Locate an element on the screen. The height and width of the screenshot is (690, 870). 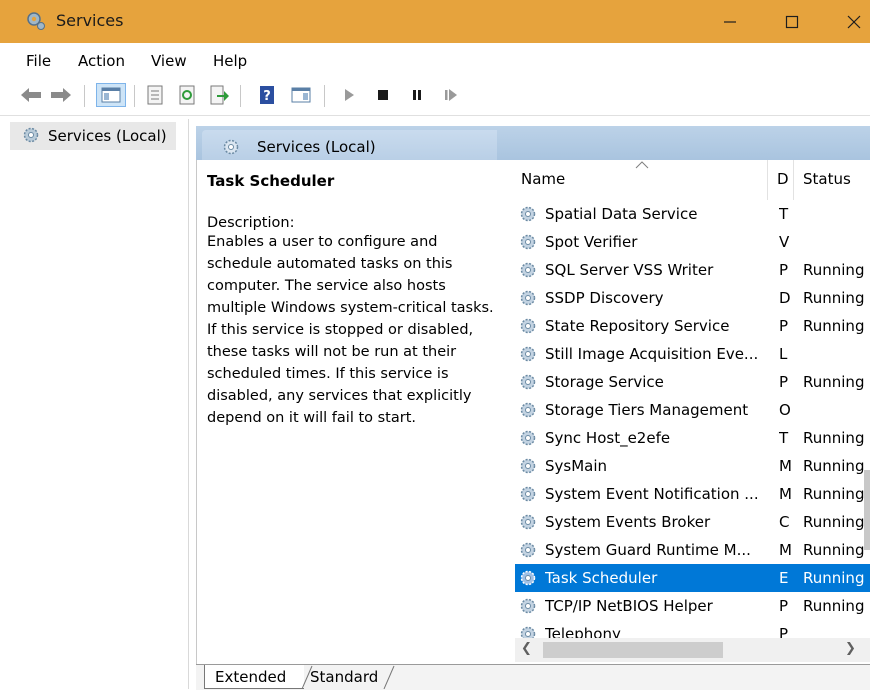
tree-item-services-local: Services (Local) is located at coordinates (93, 136).